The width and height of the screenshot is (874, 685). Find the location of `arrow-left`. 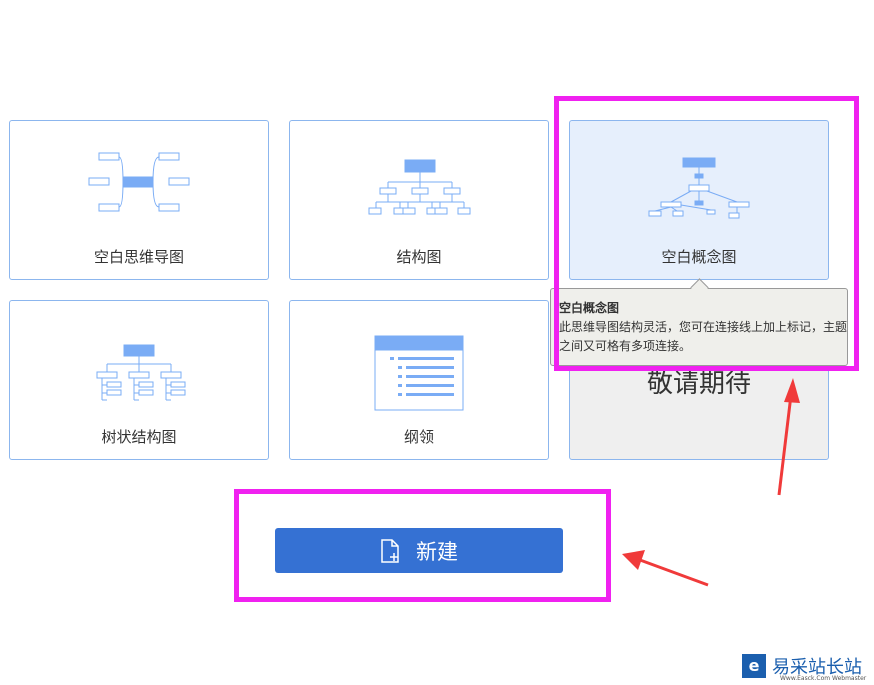

arrow-left is located at coordinates (665, 568).